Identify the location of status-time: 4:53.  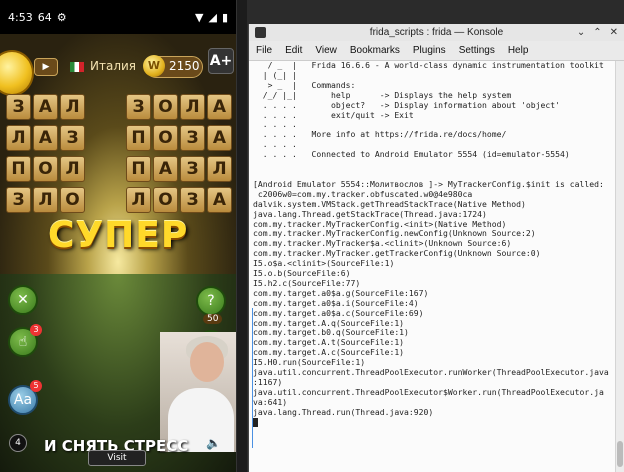
(20, 17).